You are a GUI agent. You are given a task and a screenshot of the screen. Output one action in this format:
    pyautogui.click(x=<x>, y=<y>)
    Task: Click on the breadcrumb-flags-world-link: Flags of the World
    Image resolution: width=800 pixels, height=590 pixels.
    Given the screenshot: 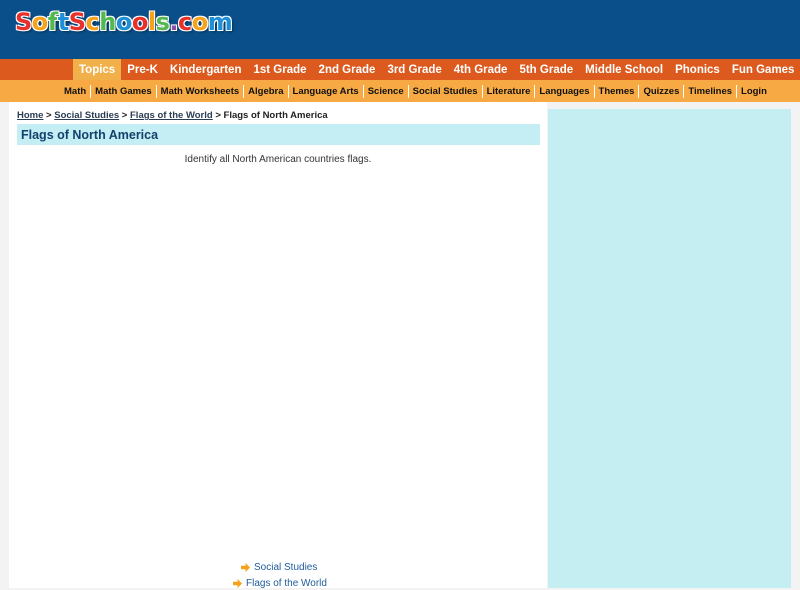 What is the action you would take?
    pyautogui.click(x=171, y=115)
    